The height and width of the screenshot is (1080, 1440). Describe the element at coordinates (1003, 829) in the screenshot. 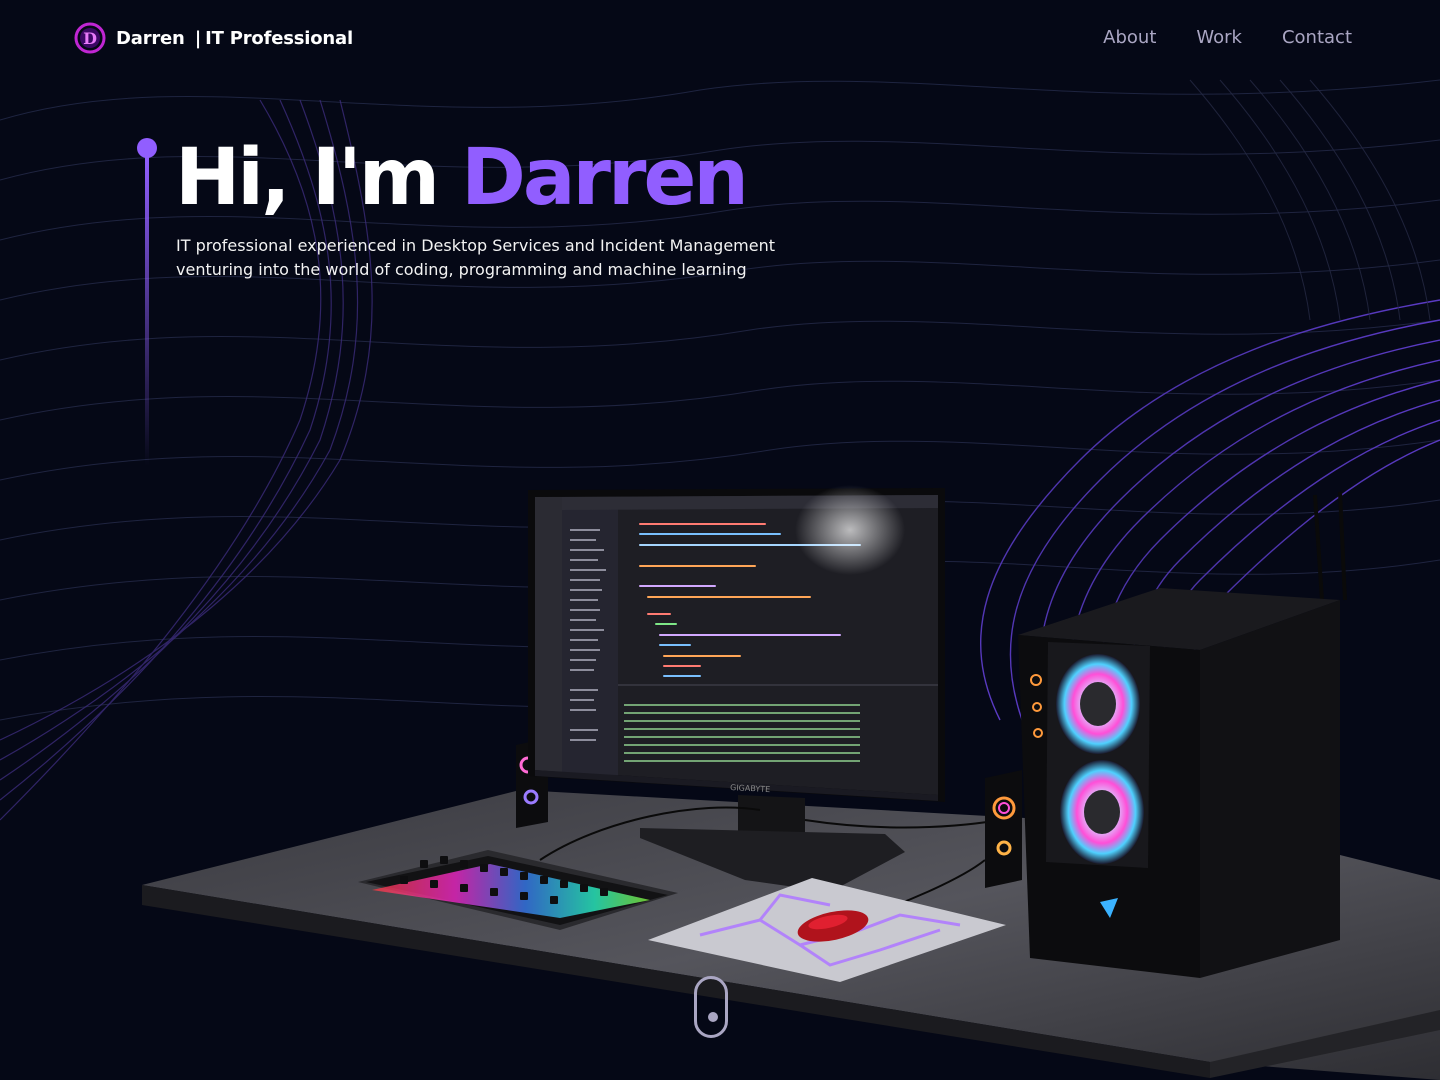

I see `right-speaker` at that location.